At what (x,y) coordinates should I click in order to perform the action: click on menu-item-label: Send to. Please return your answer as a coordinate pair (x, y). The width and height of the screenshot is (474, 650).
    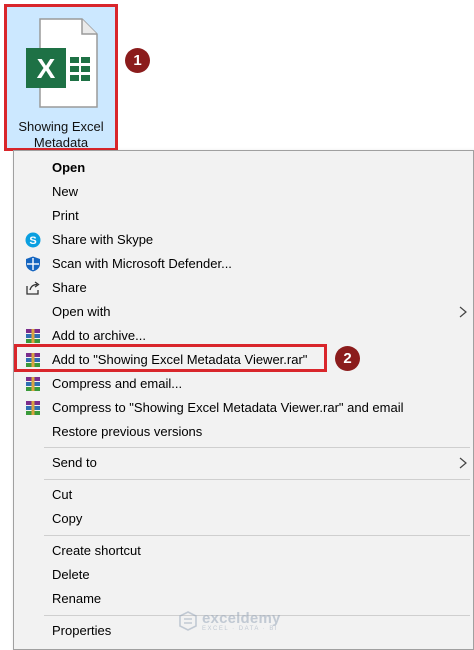
    Looking at the image, I should click on (74, 462).